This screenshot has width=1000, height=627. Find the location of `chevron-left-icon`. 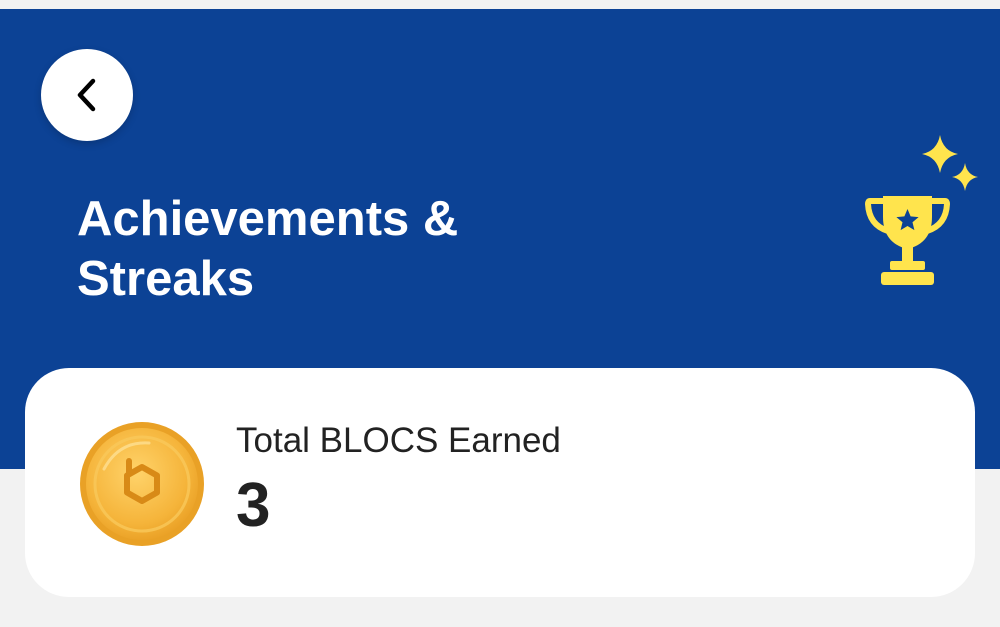

chevron-left-icon is located at coordinates (86, 95).